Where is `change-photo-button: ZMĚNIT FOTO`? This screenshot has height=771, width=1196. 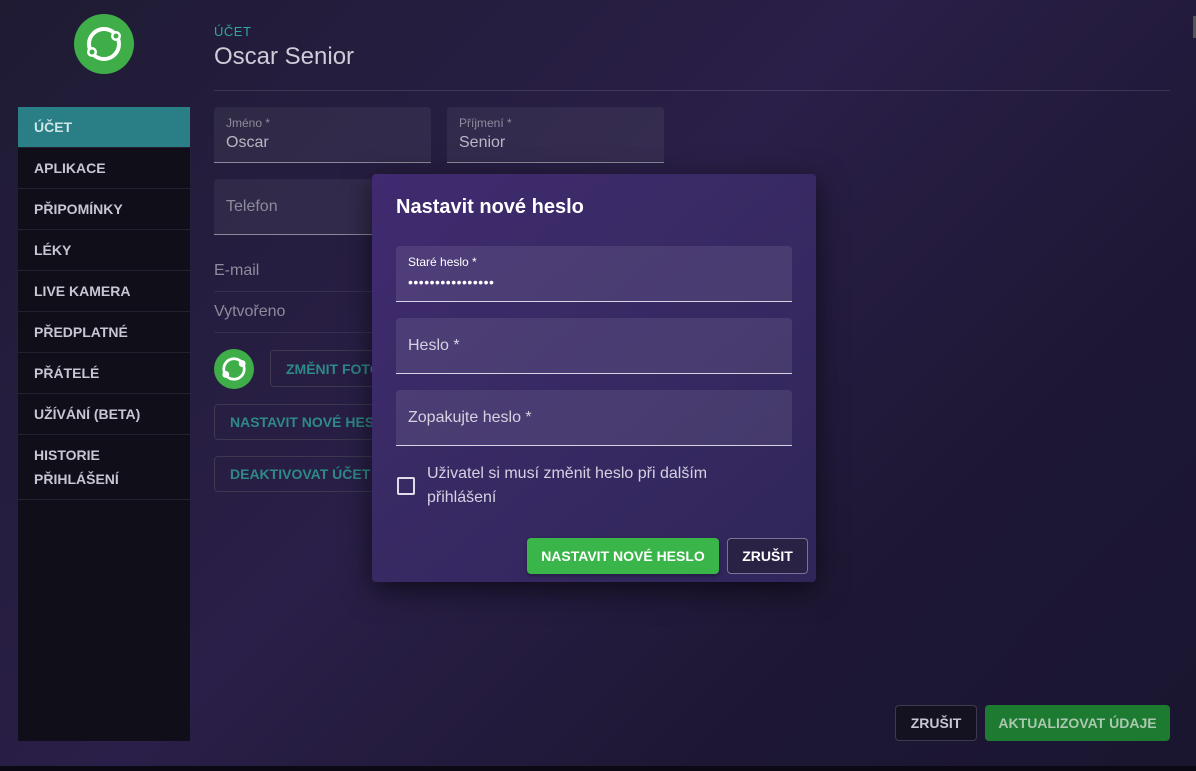 change-photo-button: ZMĚNIT FOTO is located at coordinates (322, 368).